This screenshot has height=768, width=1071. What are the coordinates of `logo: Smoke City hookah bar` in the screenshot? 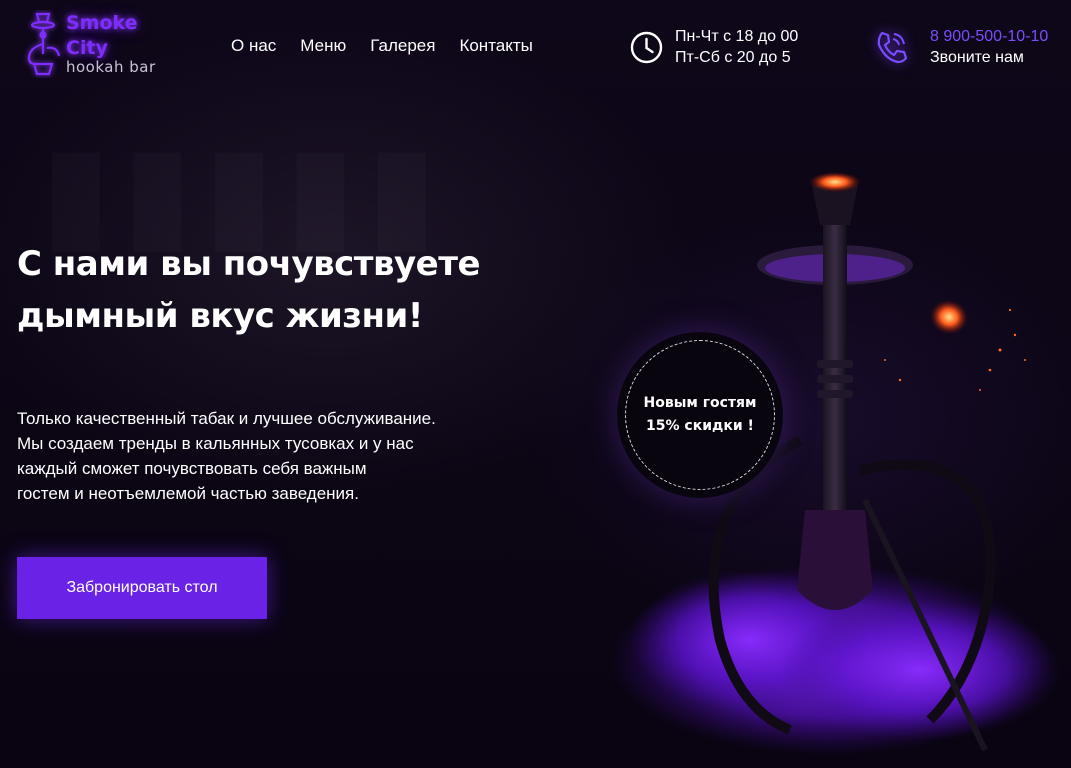 It's located at (97, 45).